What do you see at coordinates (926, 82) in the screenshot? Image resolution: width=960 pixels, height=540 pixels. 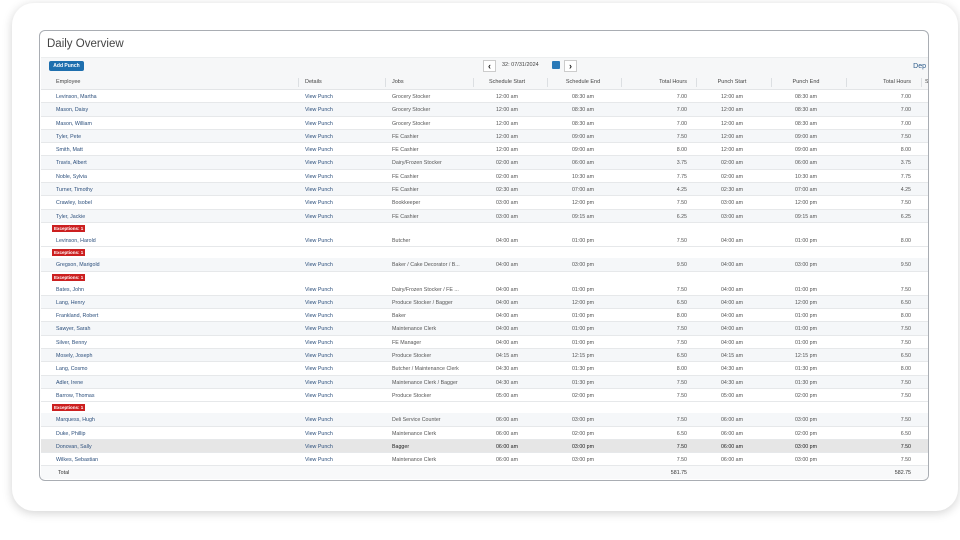 I see `column-header: S` at bounding box center [926, 82].